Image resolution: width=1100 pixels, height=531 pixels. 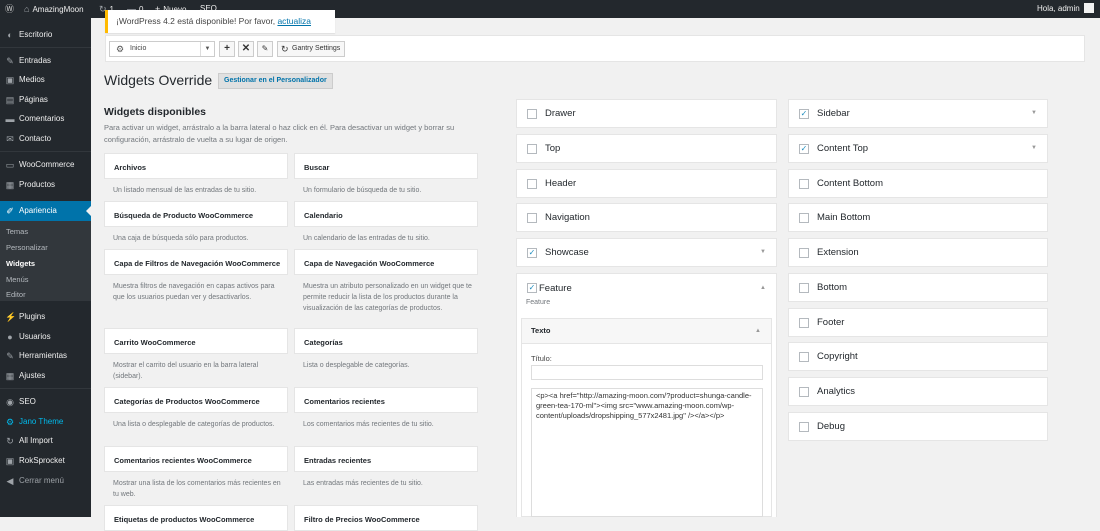 What do you see at coordinates (918, 217) in the screenshot?
I see `sidebar-main-bottom: Main Bottom` at bounding box center [918, 217].